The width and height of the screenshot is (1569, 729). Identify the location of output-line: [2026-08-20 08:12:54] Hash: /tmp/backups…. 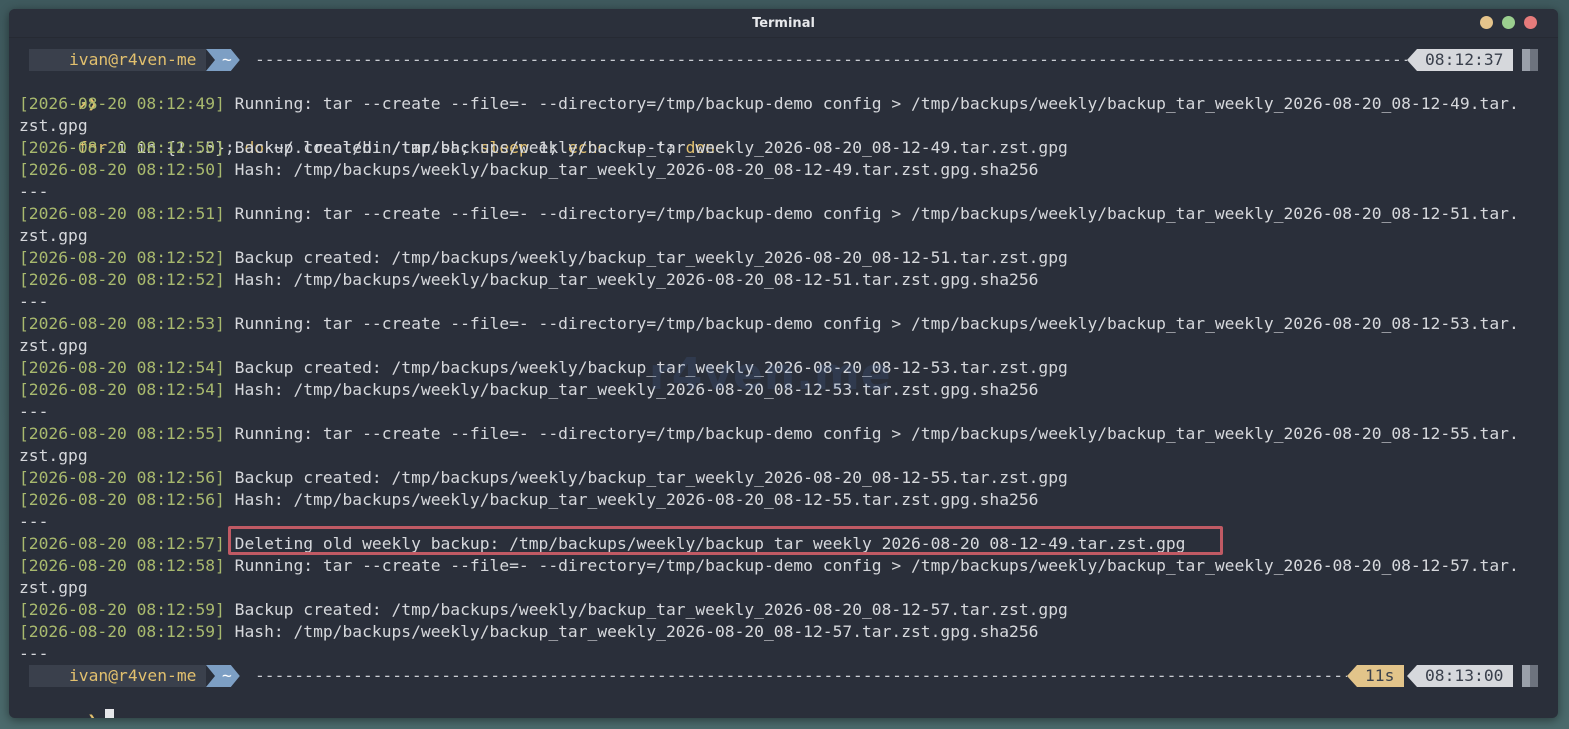
(784, 390).